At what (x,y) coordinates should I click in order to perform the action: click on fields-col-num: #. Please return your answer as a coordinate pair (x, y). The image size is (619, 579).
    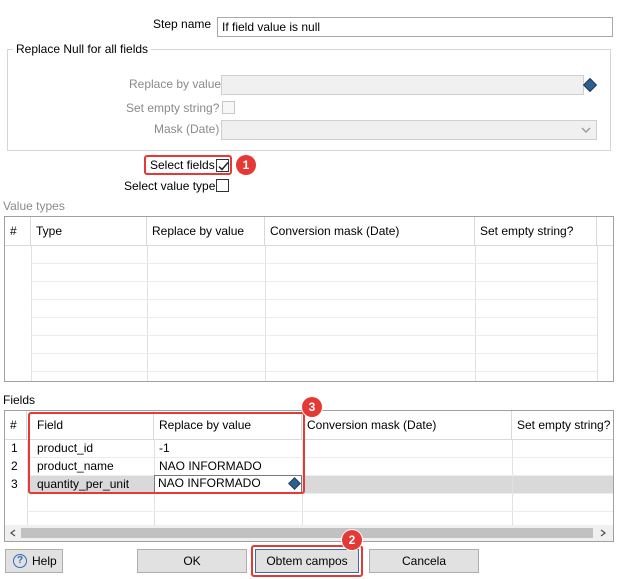
    Looking at the image, I should click on (16, 425).